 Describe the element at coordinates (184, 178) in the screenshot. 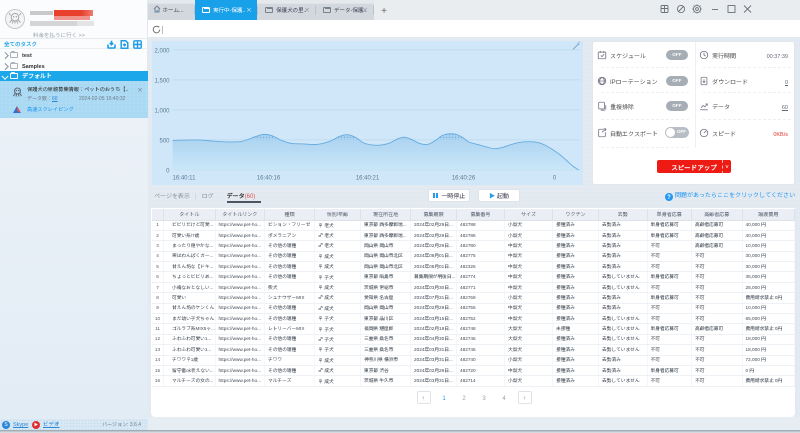

I see `svg-text: 16:40:11` at that location.